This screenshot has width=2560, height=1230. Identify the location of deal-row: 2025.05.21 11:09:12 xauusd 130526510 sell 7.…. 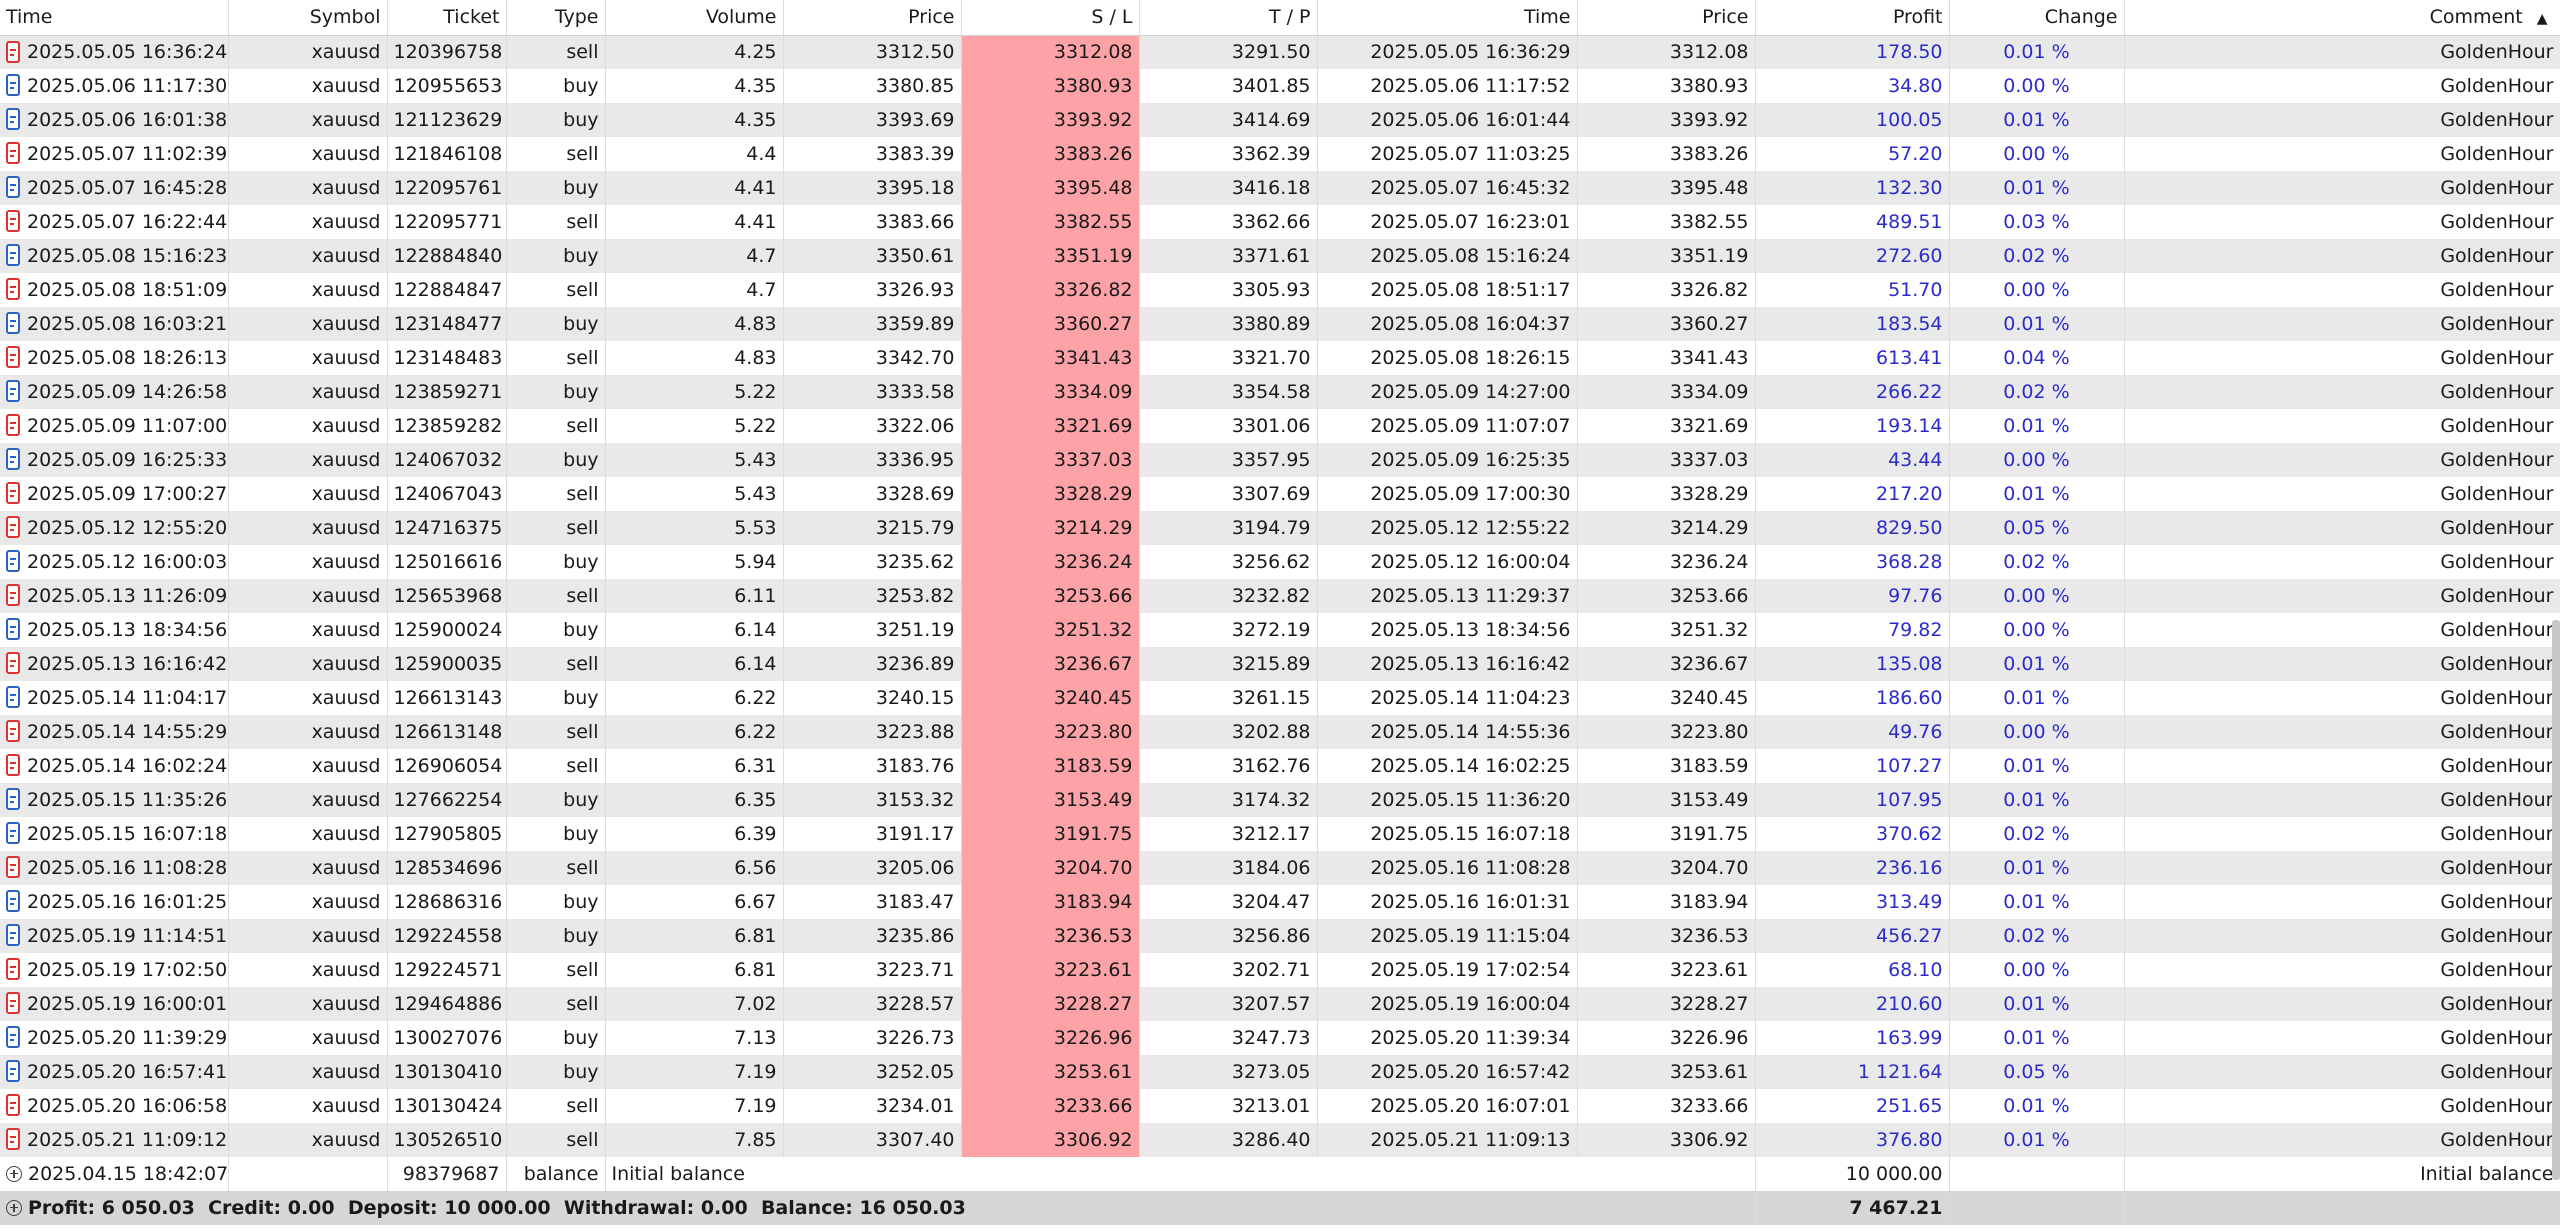
(1280, 1140).